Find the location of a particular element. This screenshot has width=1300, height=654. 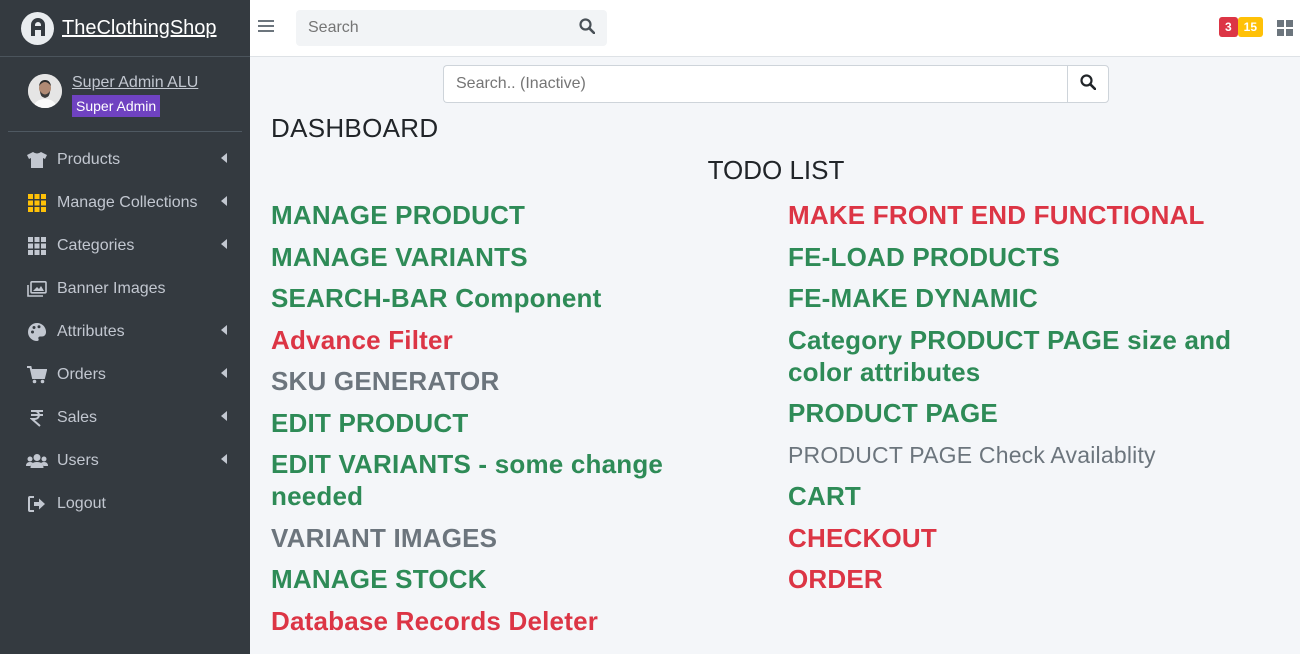

sidebar-item-label: Sales is located at coordinates (77, 417).